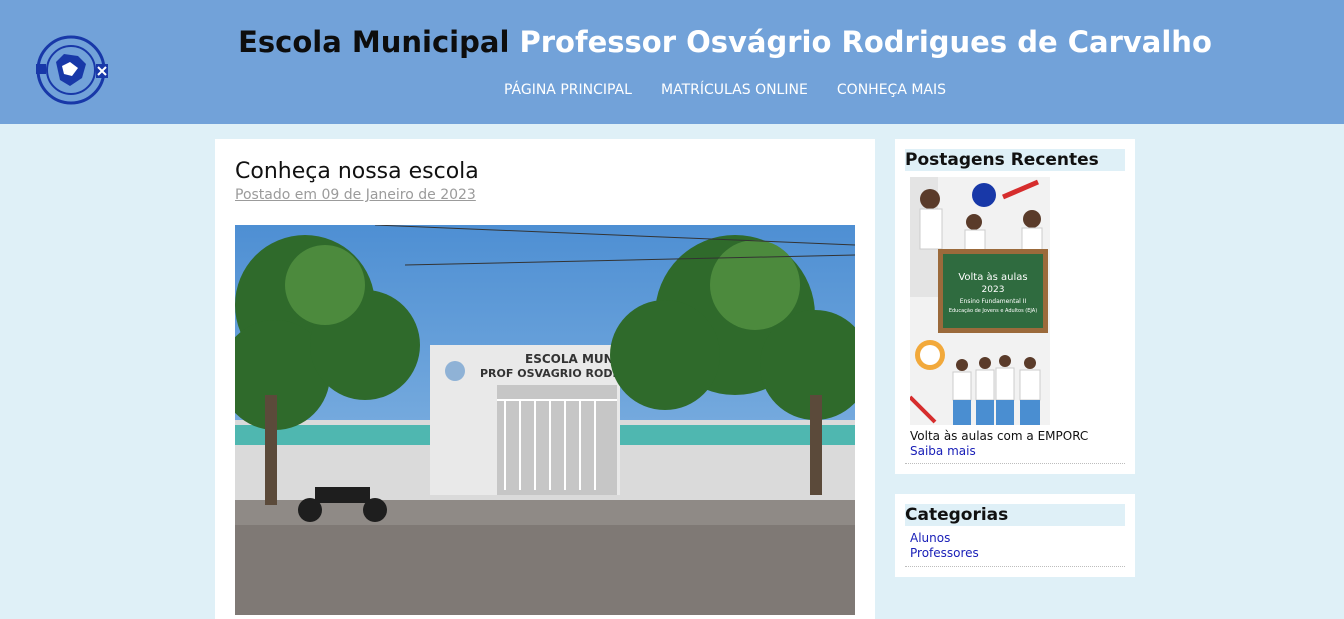 The image size is (1344, 619). Describe the element at coordinates (1015, 515) in the screenshot. I see `categories-title: Categorias` at that location.